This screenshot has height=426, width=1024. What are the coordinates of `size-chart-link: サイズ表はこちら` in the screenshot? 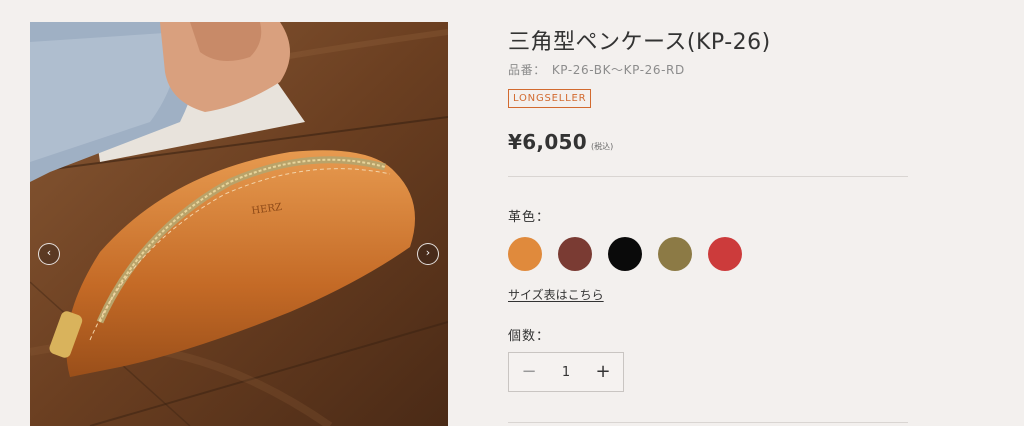 It's located at (556, 294).